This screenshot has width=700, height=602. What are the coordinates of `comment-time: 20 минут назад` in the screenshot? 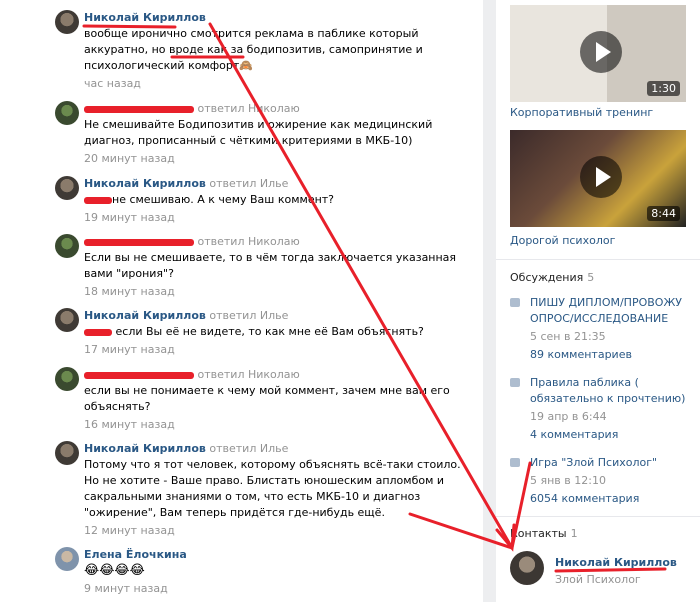 It's located at (274, 159).